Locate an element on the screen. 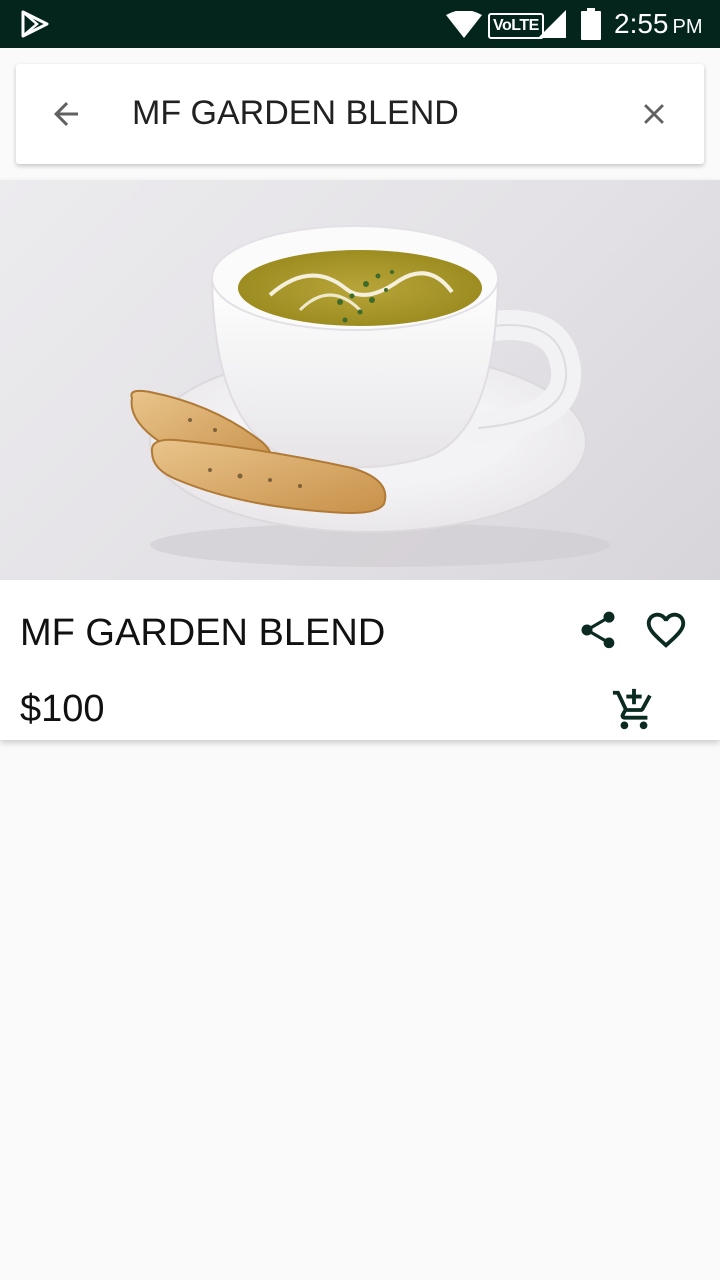 The image size is (720, 1280). wifi-icon is located at coordinates (464, 24).